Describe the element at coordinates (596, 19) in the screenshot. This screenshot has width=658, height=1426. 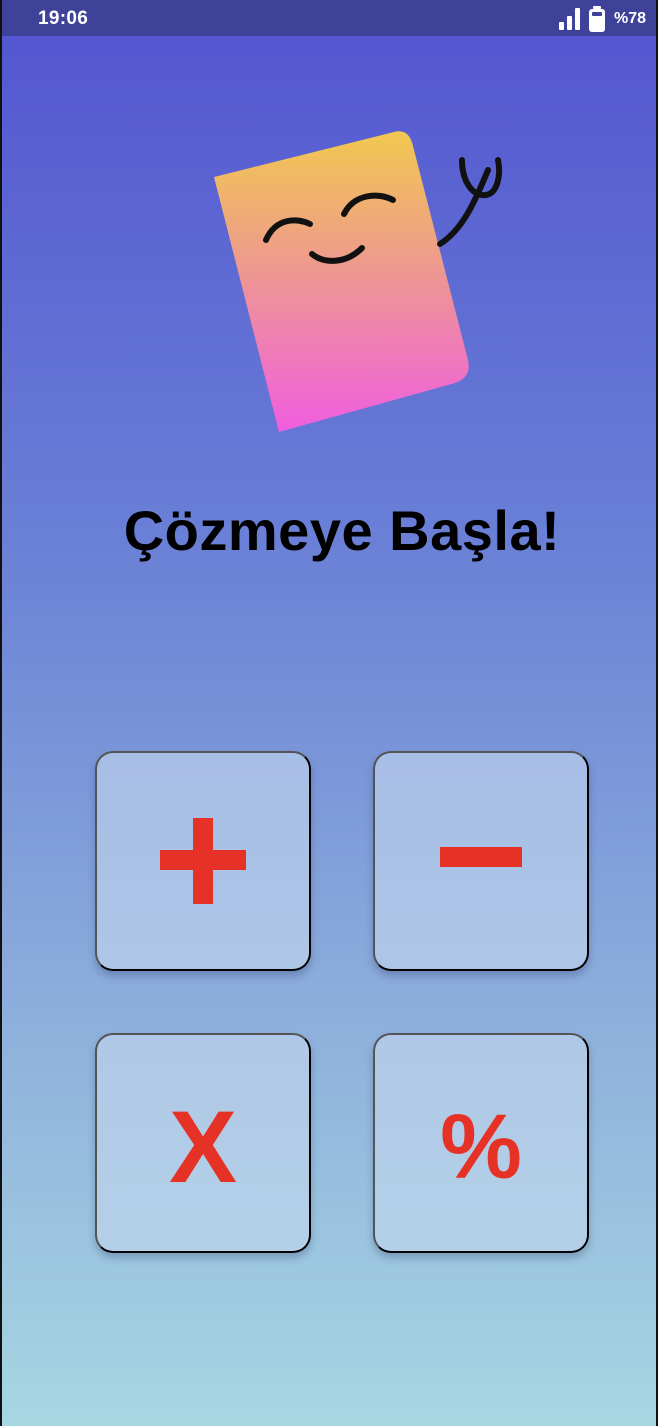
I see `battery-icon` at that location.